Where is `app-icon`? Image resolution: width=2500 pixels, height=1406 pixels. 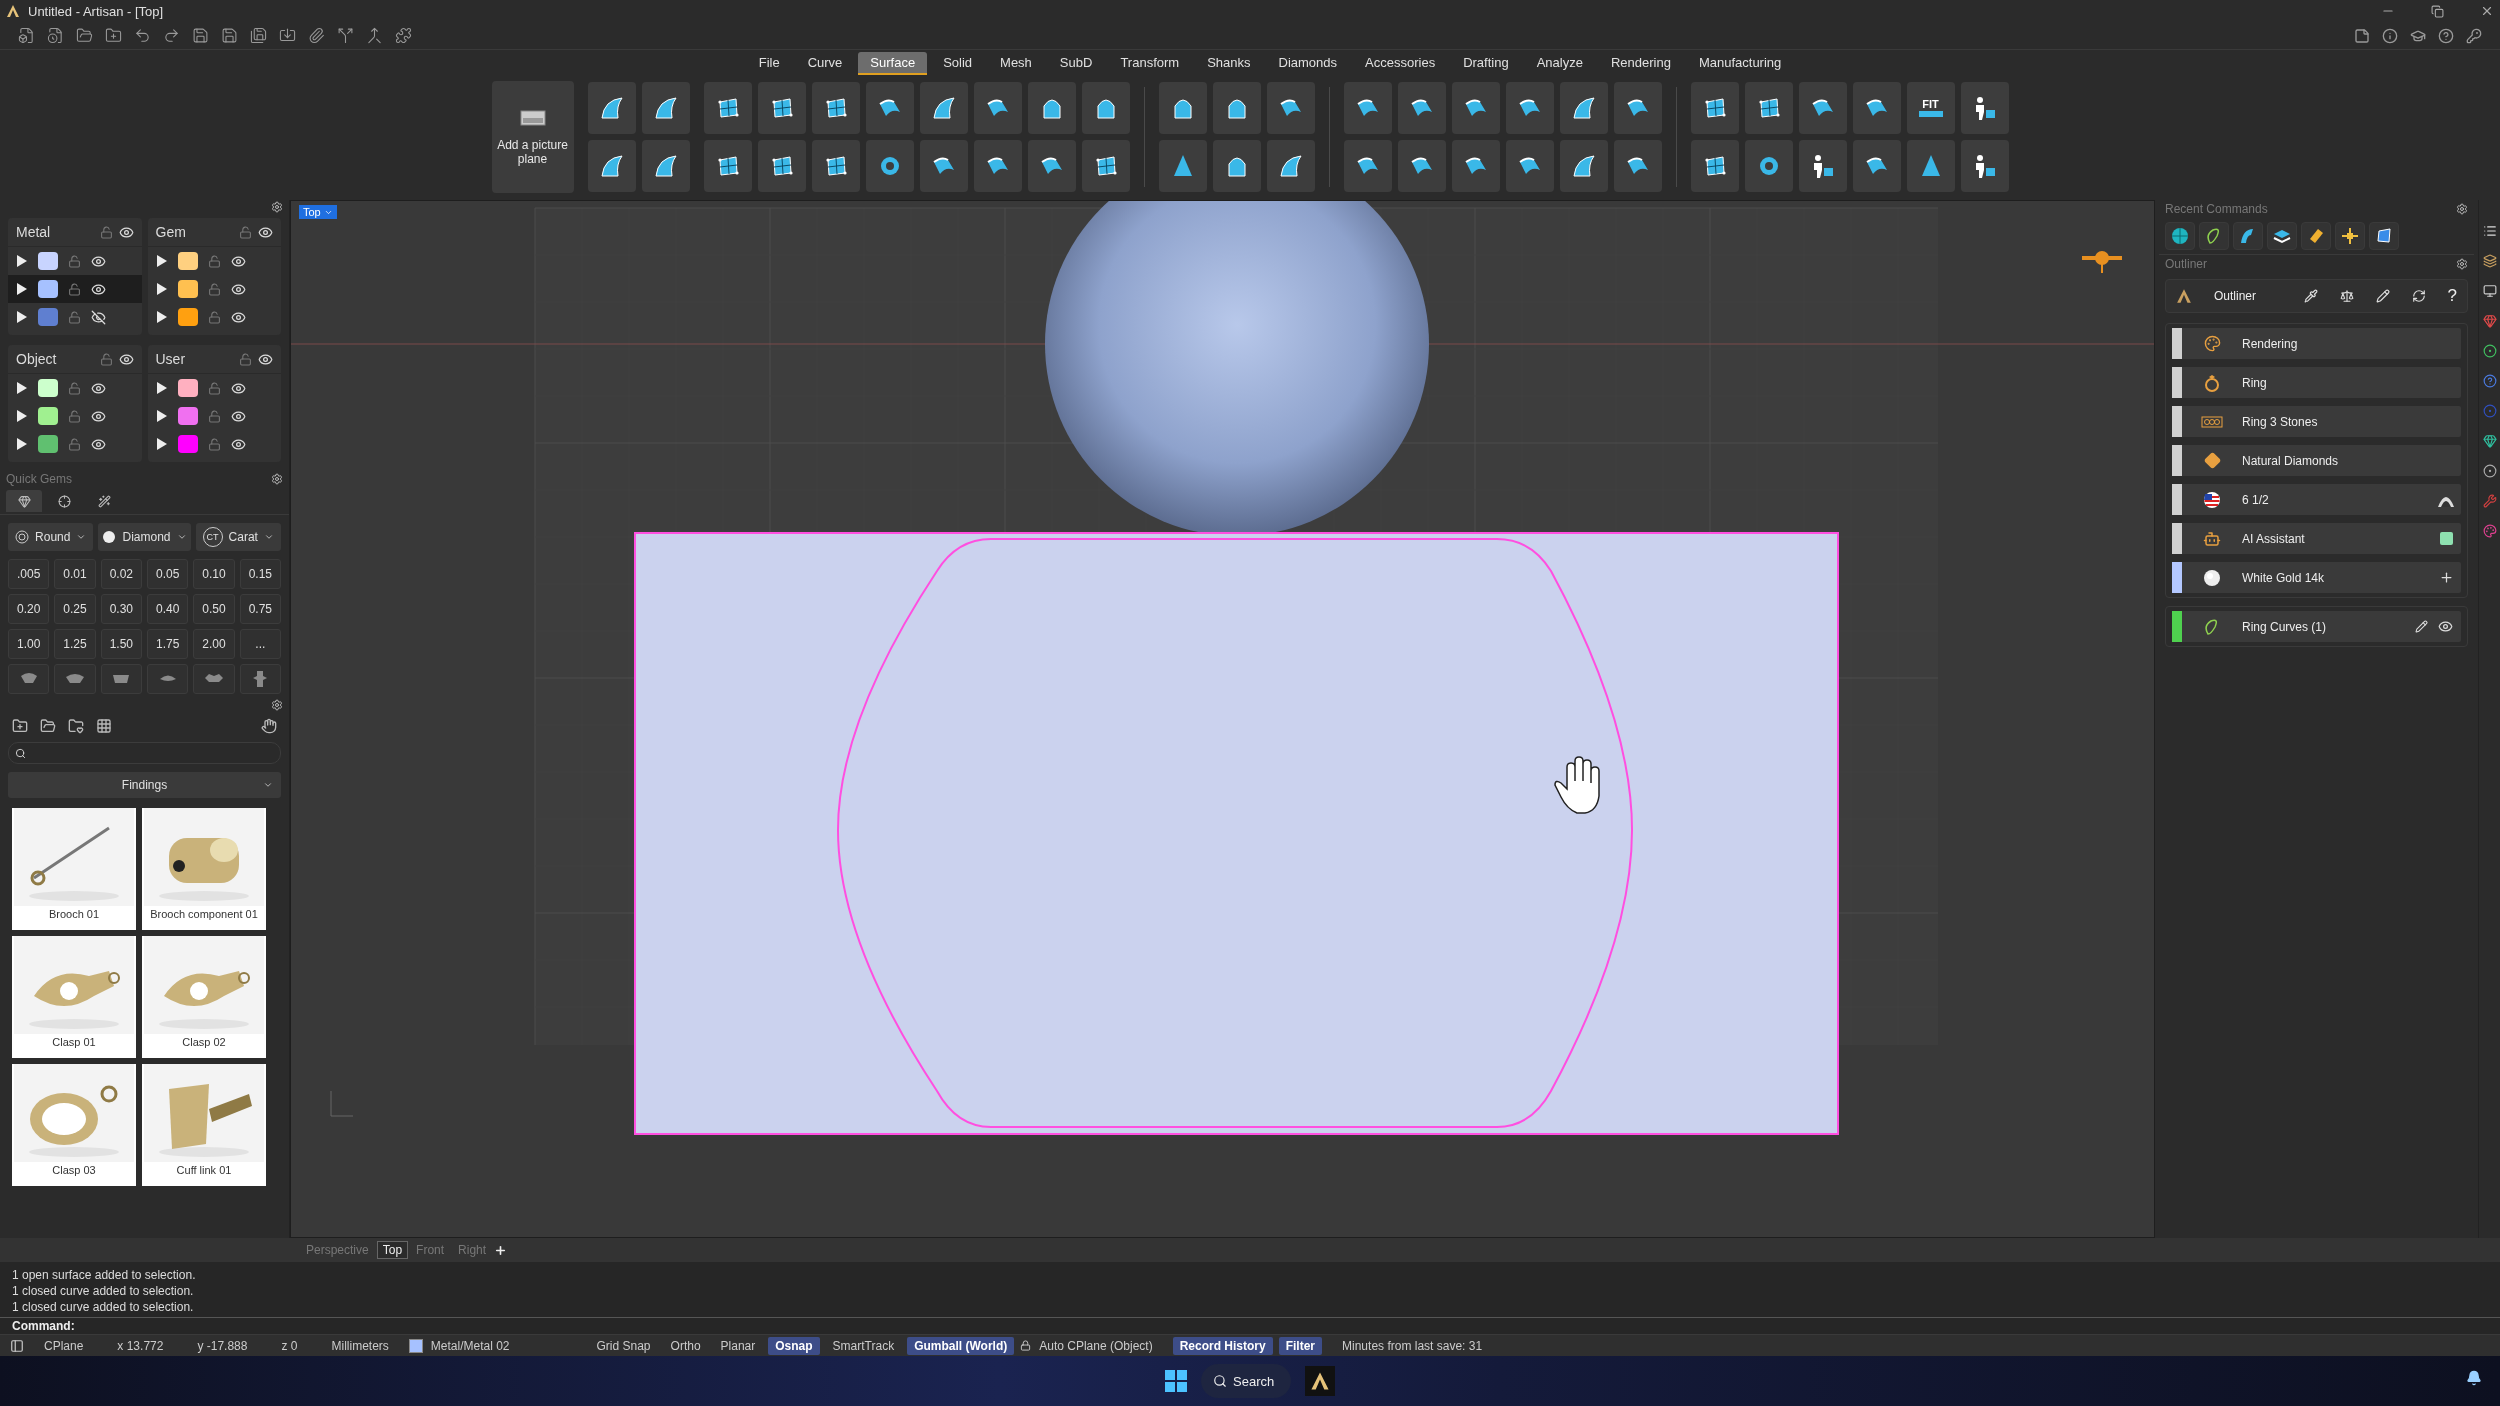
app-icon is located at coordinates (1320, 1381).